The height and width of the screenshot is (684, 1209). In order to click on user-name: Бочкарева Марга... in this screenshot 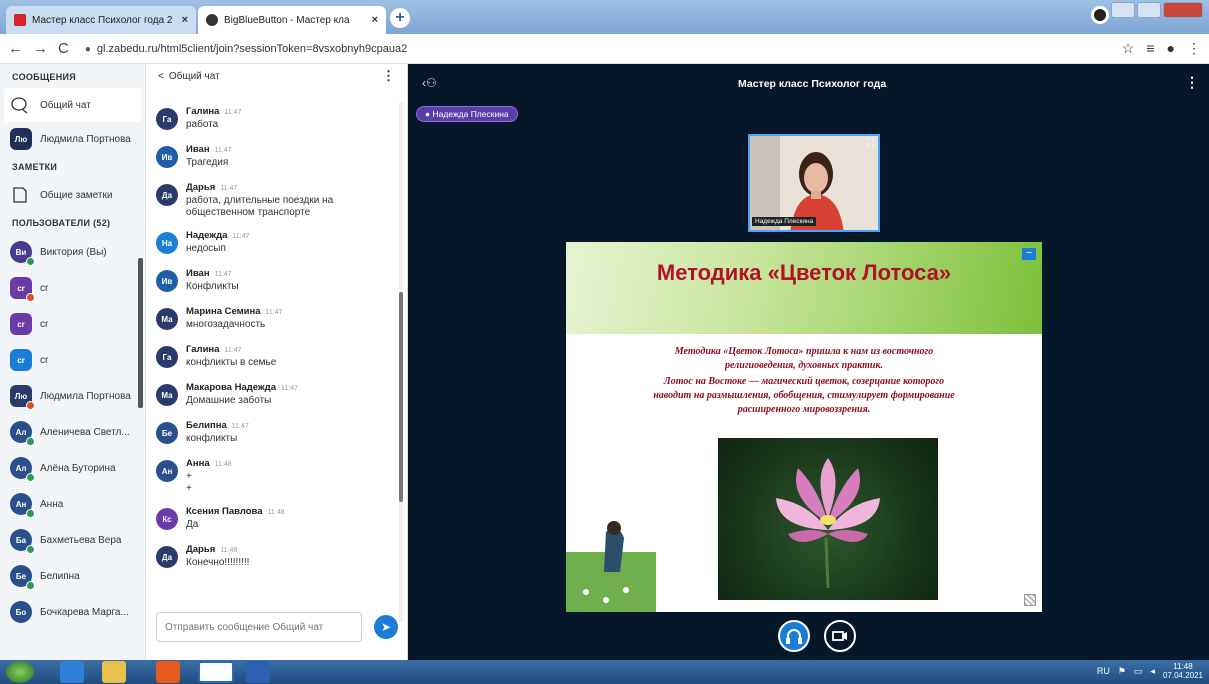, I will do `click(84, 612)`.